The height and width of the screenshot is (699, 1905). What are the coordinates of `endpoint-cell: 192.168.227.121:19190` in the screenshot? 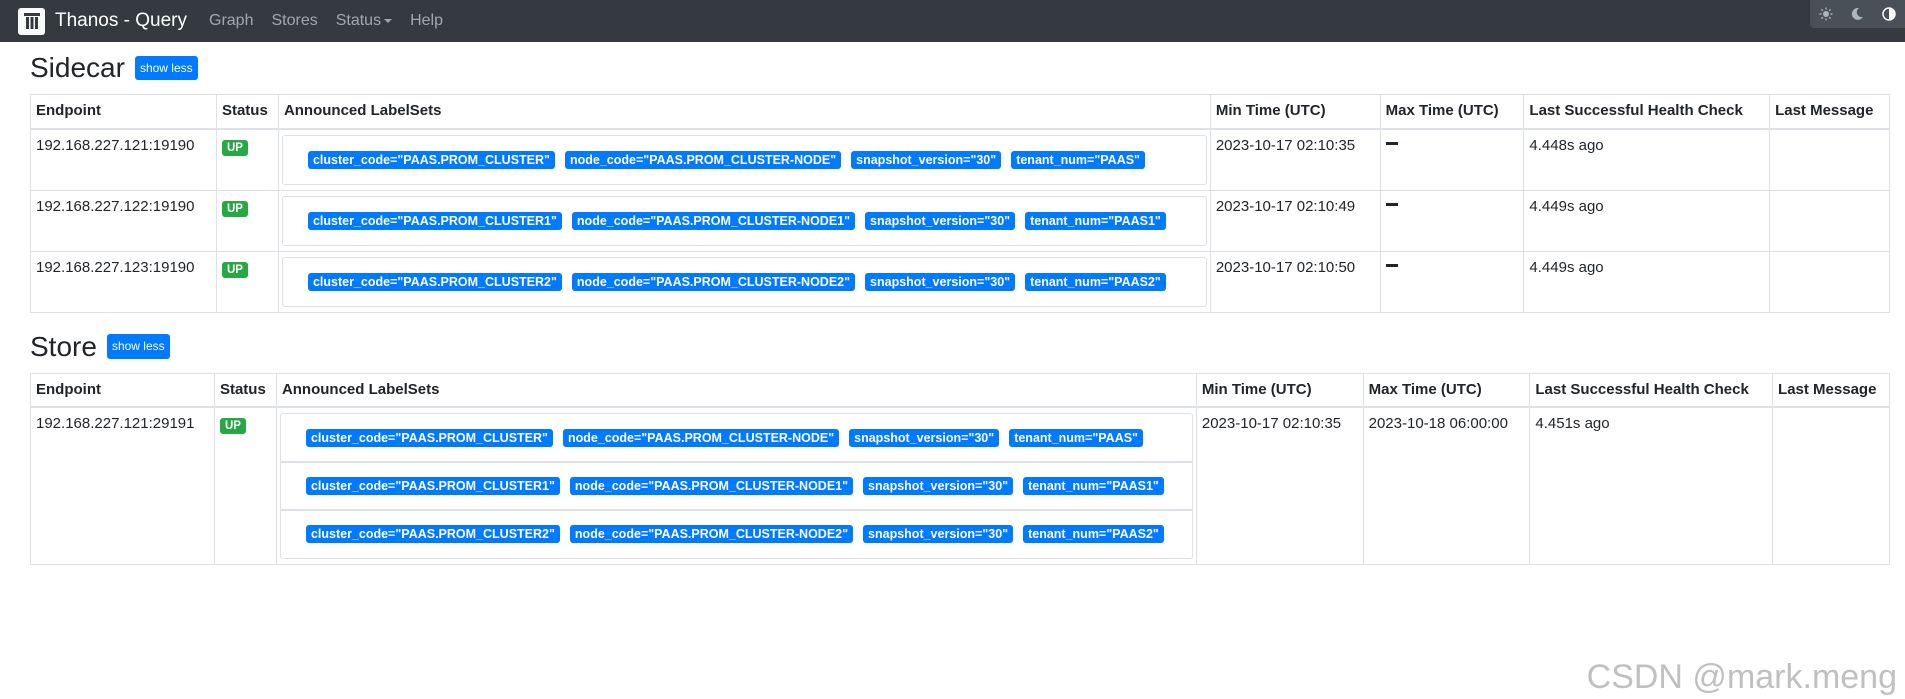 It's located at (123, 159).